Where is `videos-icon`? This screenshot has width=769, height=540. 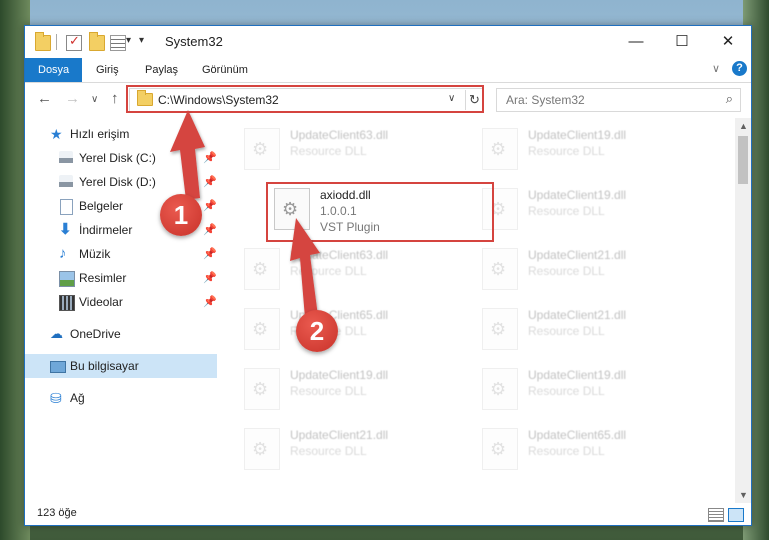
videos-icon is located at coordinates (67, 303).